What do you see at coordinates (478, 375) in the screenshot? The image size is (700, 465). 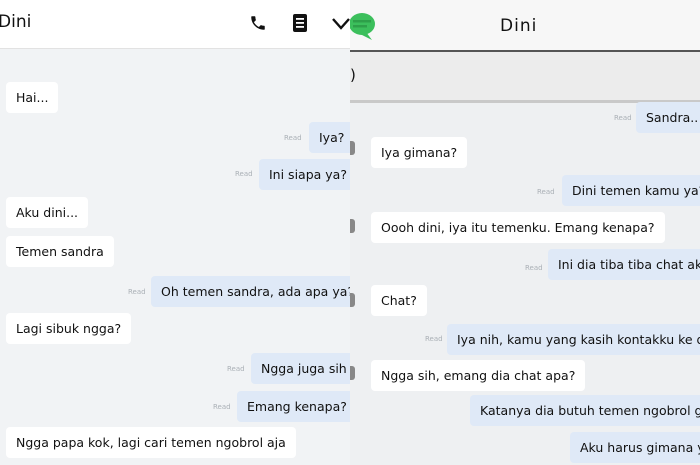 I see `message-bubble-incoming: Ngga sih, emang dia chat apa?` at bounding box center [478, 375].